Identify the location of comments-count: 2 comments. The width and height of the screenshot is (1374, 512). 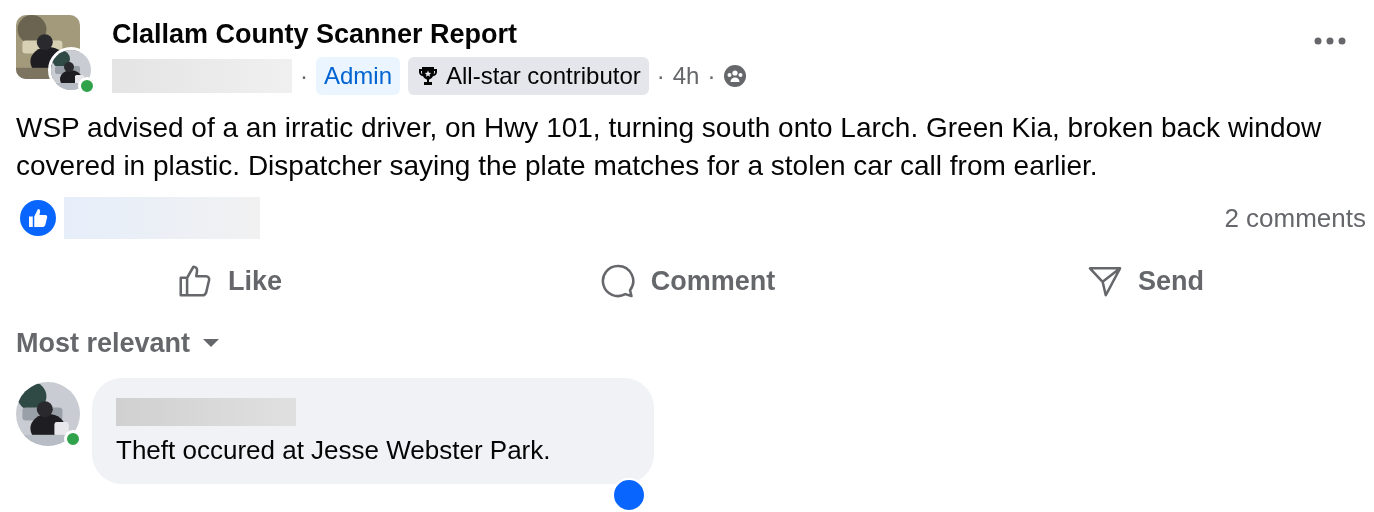
(1295, 218).